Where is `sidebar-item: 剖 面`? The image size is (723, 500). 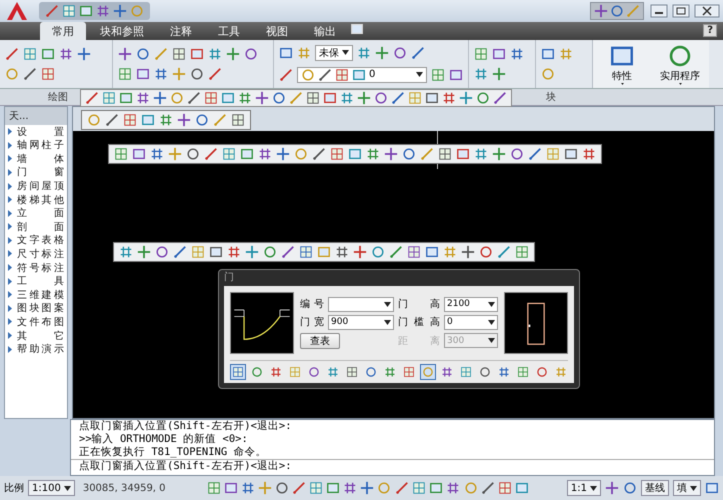
sidebar-item: 剖 面 is located at coordinates (36, 227).